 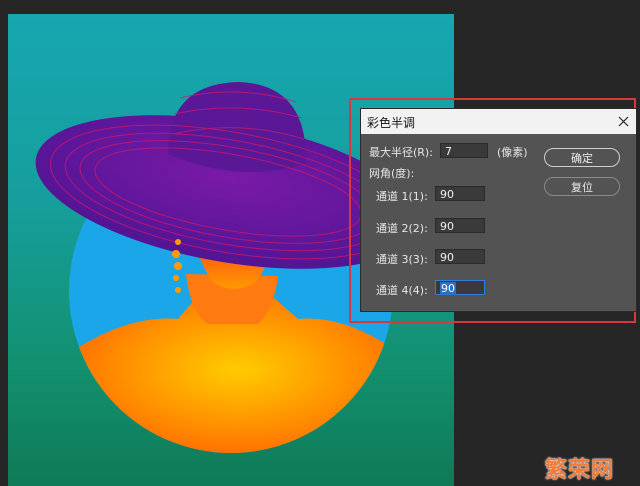 What do you see at coordinates (402, 228) in the screenshot?
I see `channel-2-label: 通道 2(2):` at bounding box center [402, 228].